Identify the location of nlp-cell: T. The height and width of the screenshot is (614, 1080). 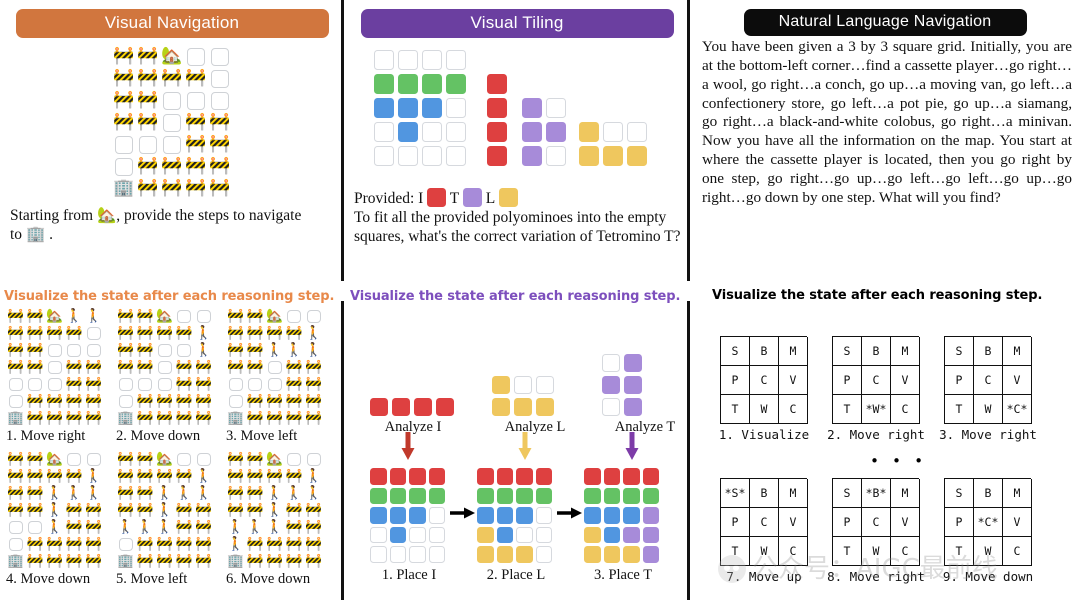
(959, 409).